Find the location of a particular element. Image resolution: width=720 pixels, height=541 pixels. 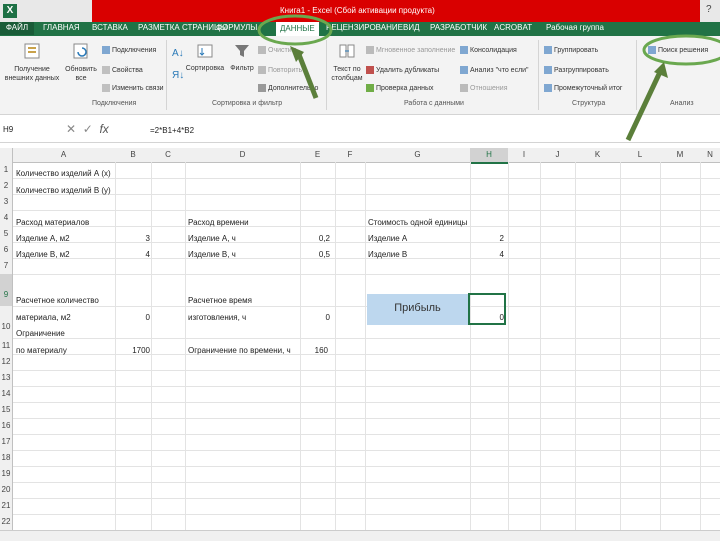

cell-b6: 4 is located at coordinates (130, 254).